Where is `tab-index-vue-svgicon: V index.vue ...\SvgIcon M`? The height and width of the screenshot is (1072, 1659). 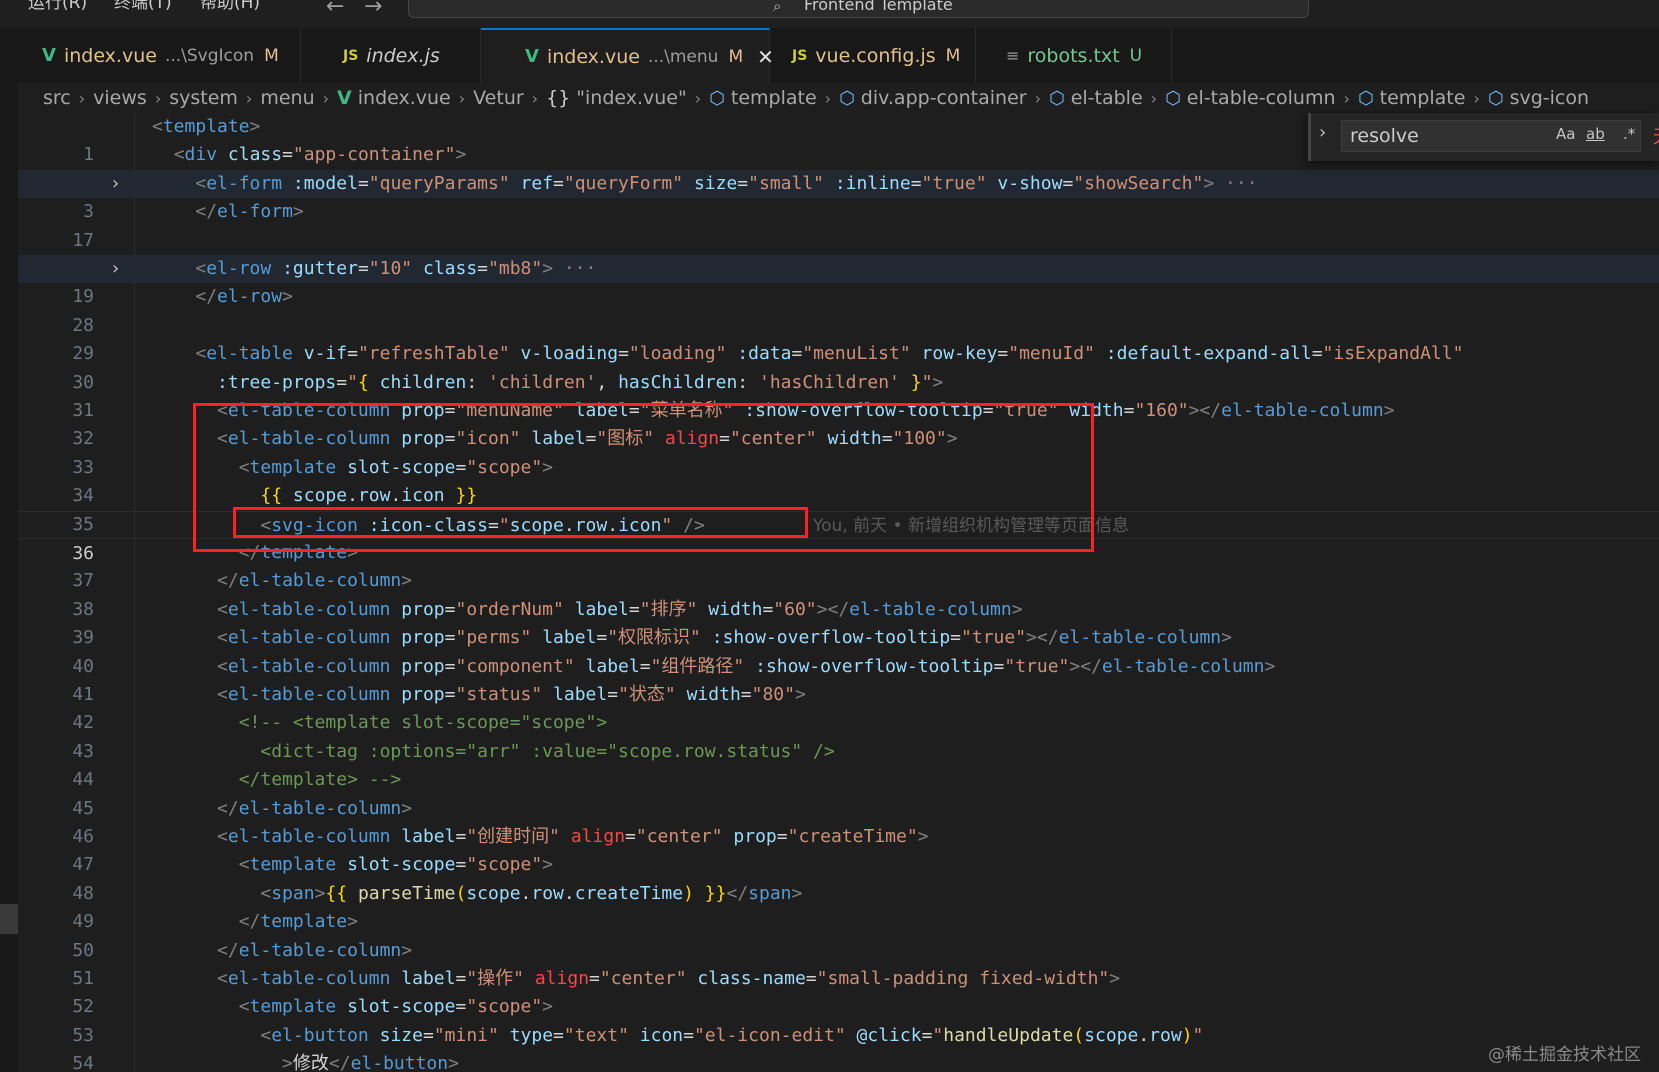 tab-index-vue-svgicon: V index.vue ...\SvgIcon M is located at coordinates (159, 55).